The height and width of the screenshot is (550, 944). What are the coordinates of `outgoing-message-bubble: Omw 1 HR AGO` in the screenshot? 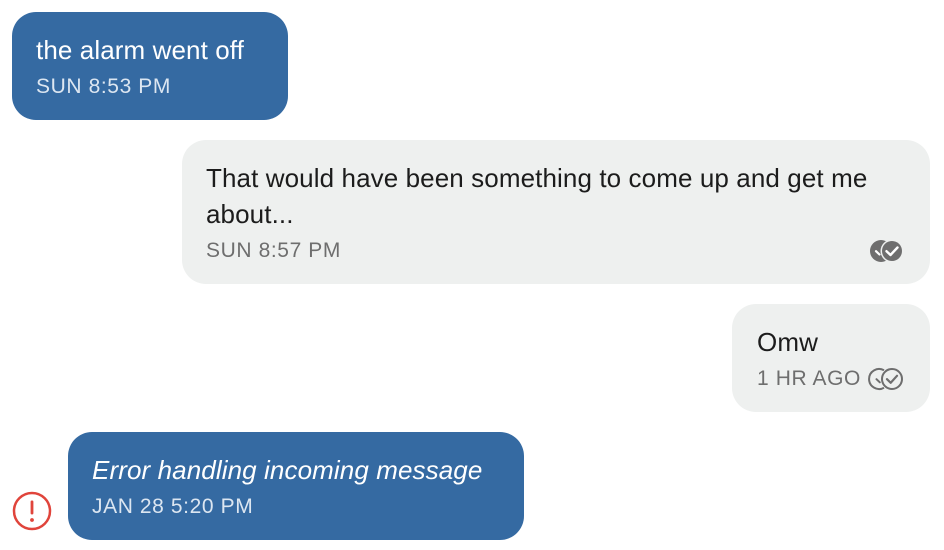 It's located at (831, 358).